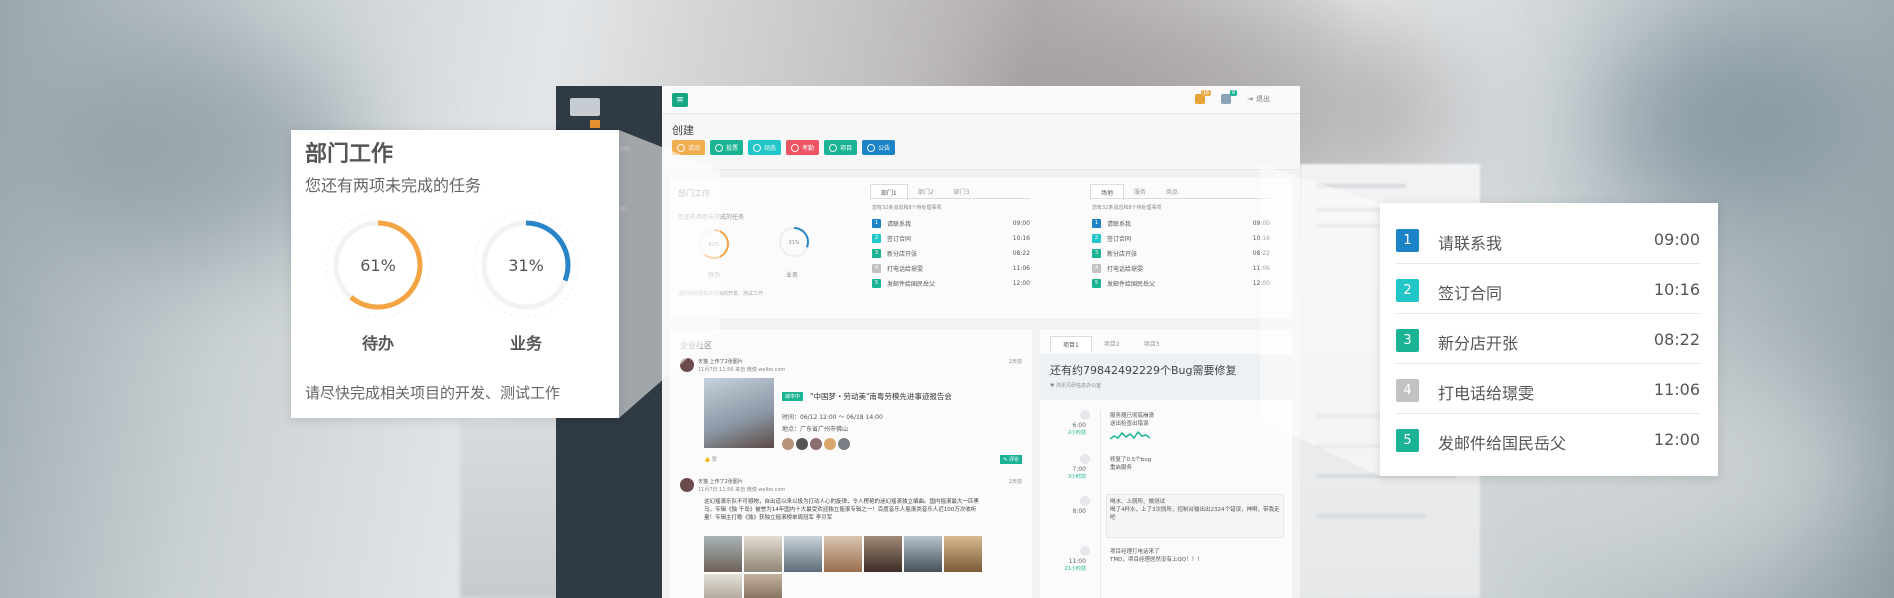 This screenshot has width=1894, height=598. Describe the element at coordinates (879, 147) in the screenshot. I see `create-button: 公告` at that location.